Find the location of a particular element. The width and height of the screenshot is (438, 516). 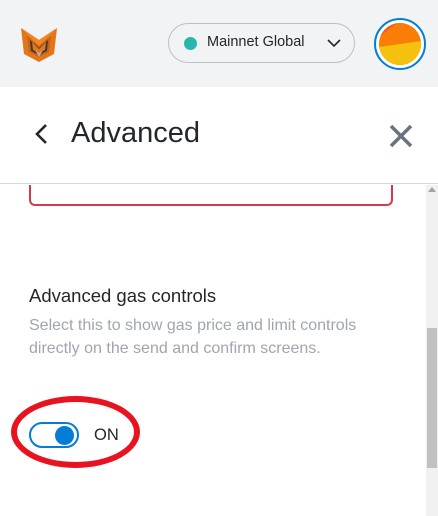

error-input-box is located at coordinates (211, 195).